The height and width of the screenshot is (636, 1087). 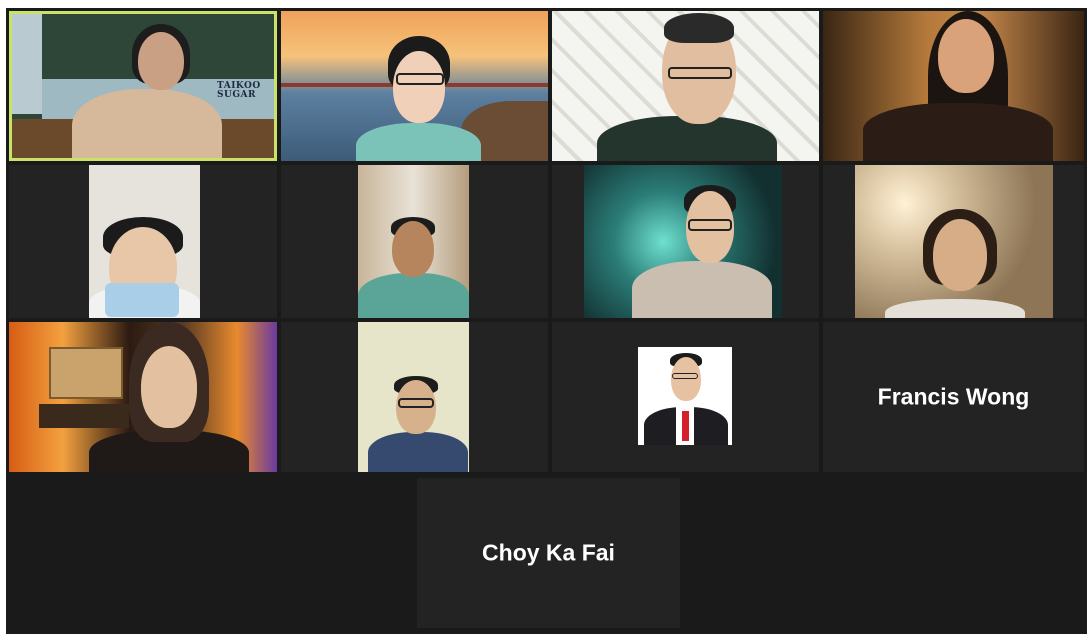 I want to click on sign-text: TAIKOO SUGAR, so click(x=239, y=90).